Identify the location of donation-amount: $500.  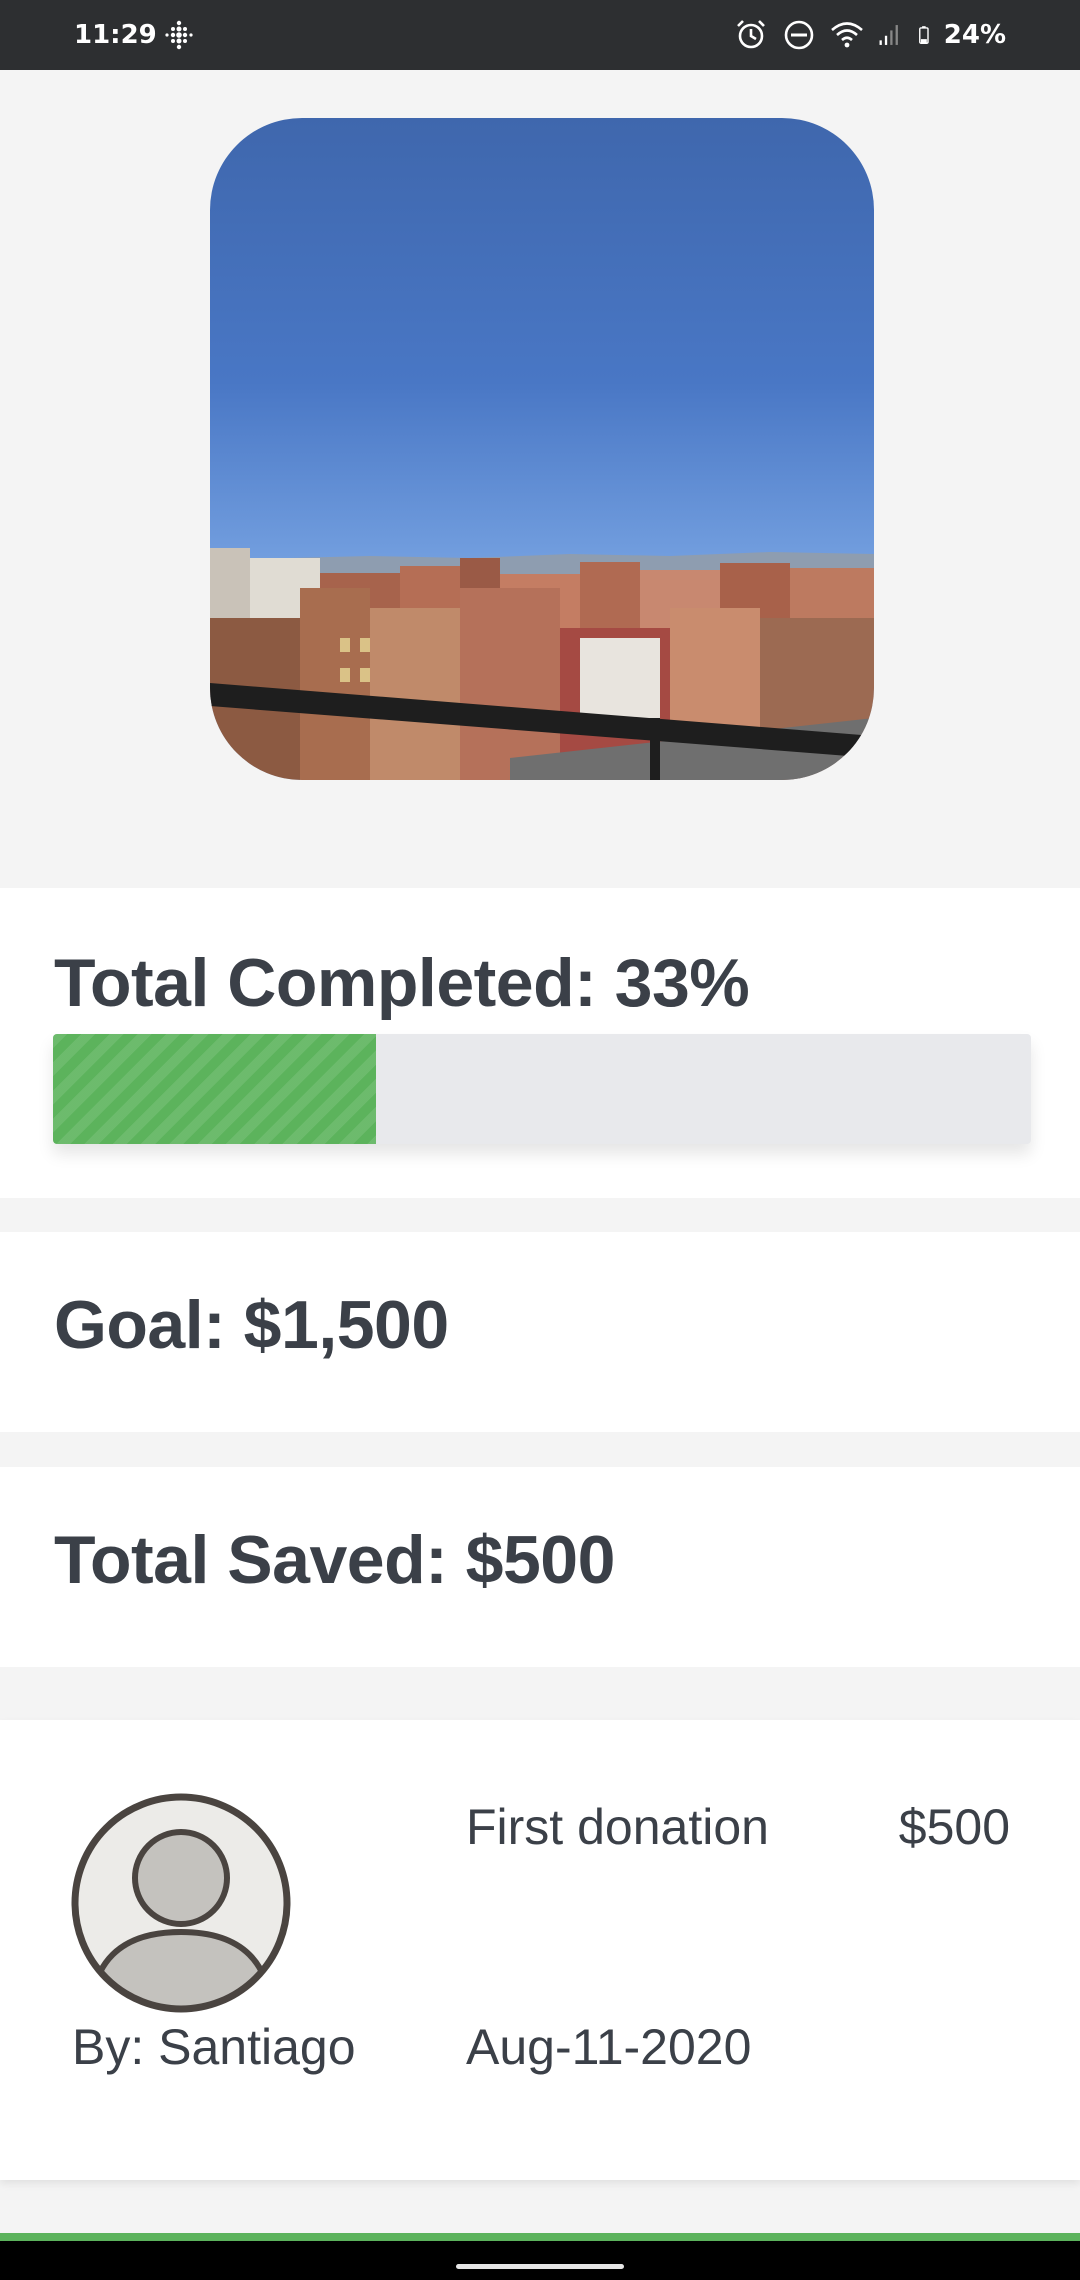
(954, 1827).